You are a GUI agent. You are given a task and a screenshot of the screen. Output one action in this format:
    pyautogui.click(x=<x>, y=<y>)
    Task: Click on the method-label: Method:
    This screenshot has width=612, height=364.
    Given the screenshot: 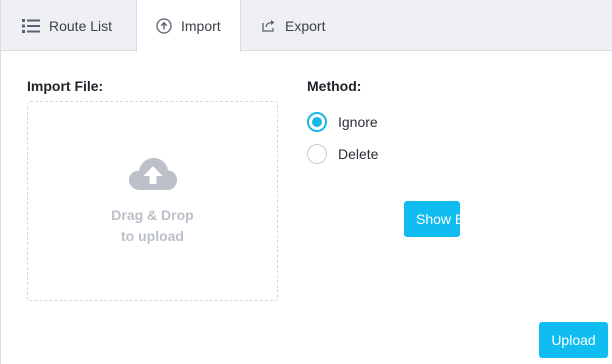 What is the action you would take?
    pyautogui.click(x=334, y=86)
    